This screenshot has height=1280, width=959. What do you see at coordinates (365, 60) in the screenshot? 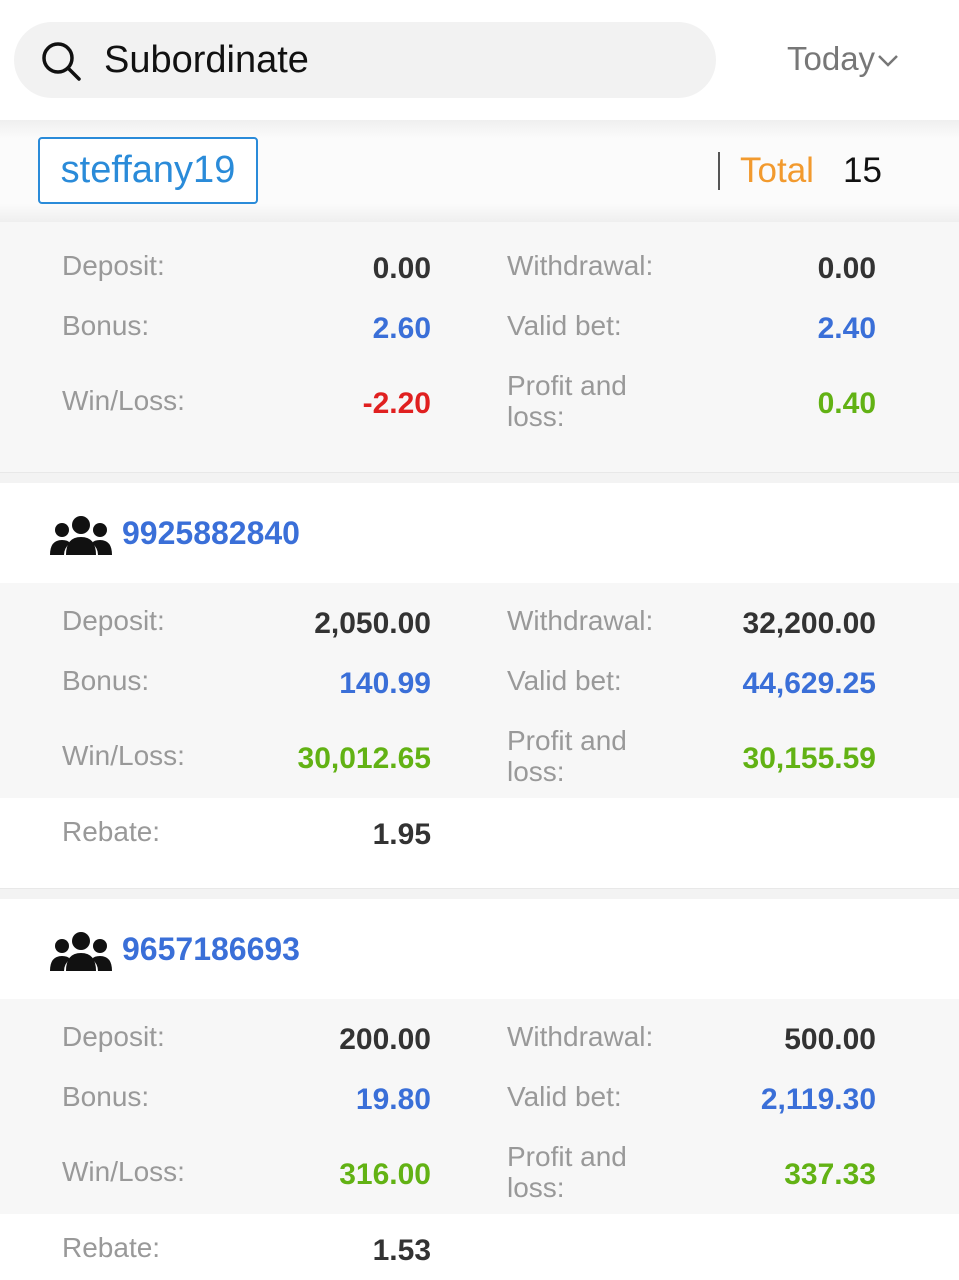
I see `search-bar: Subordinate` at bounding box center [365, 60].